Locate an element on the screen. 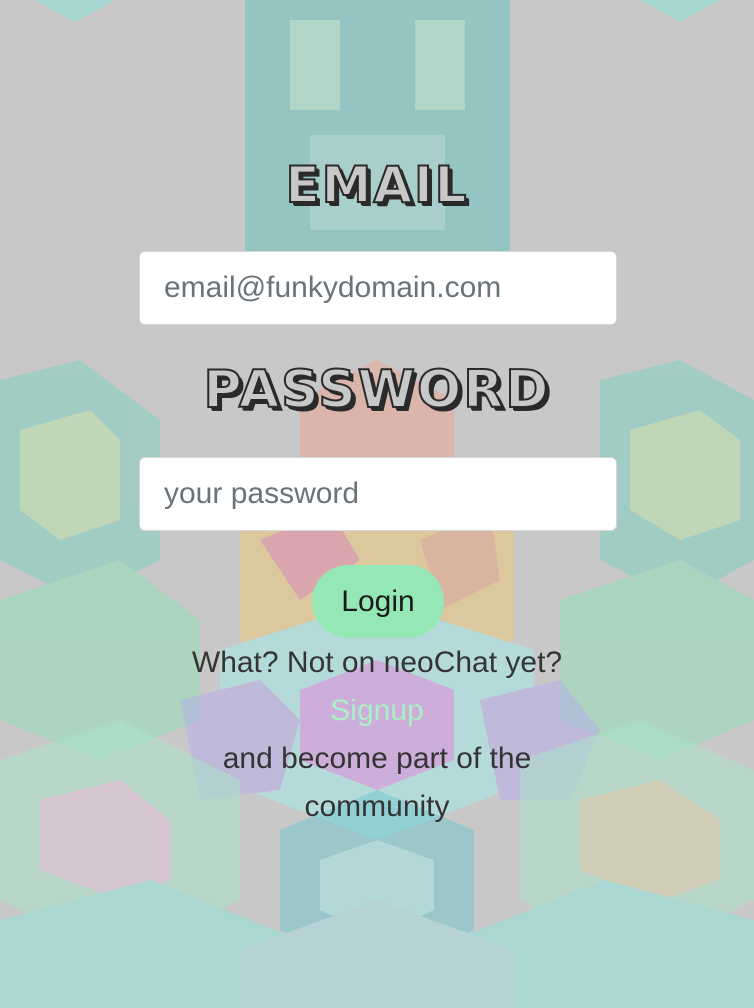  signup-tagline-line-2: community is located at coordinates (377, 806).